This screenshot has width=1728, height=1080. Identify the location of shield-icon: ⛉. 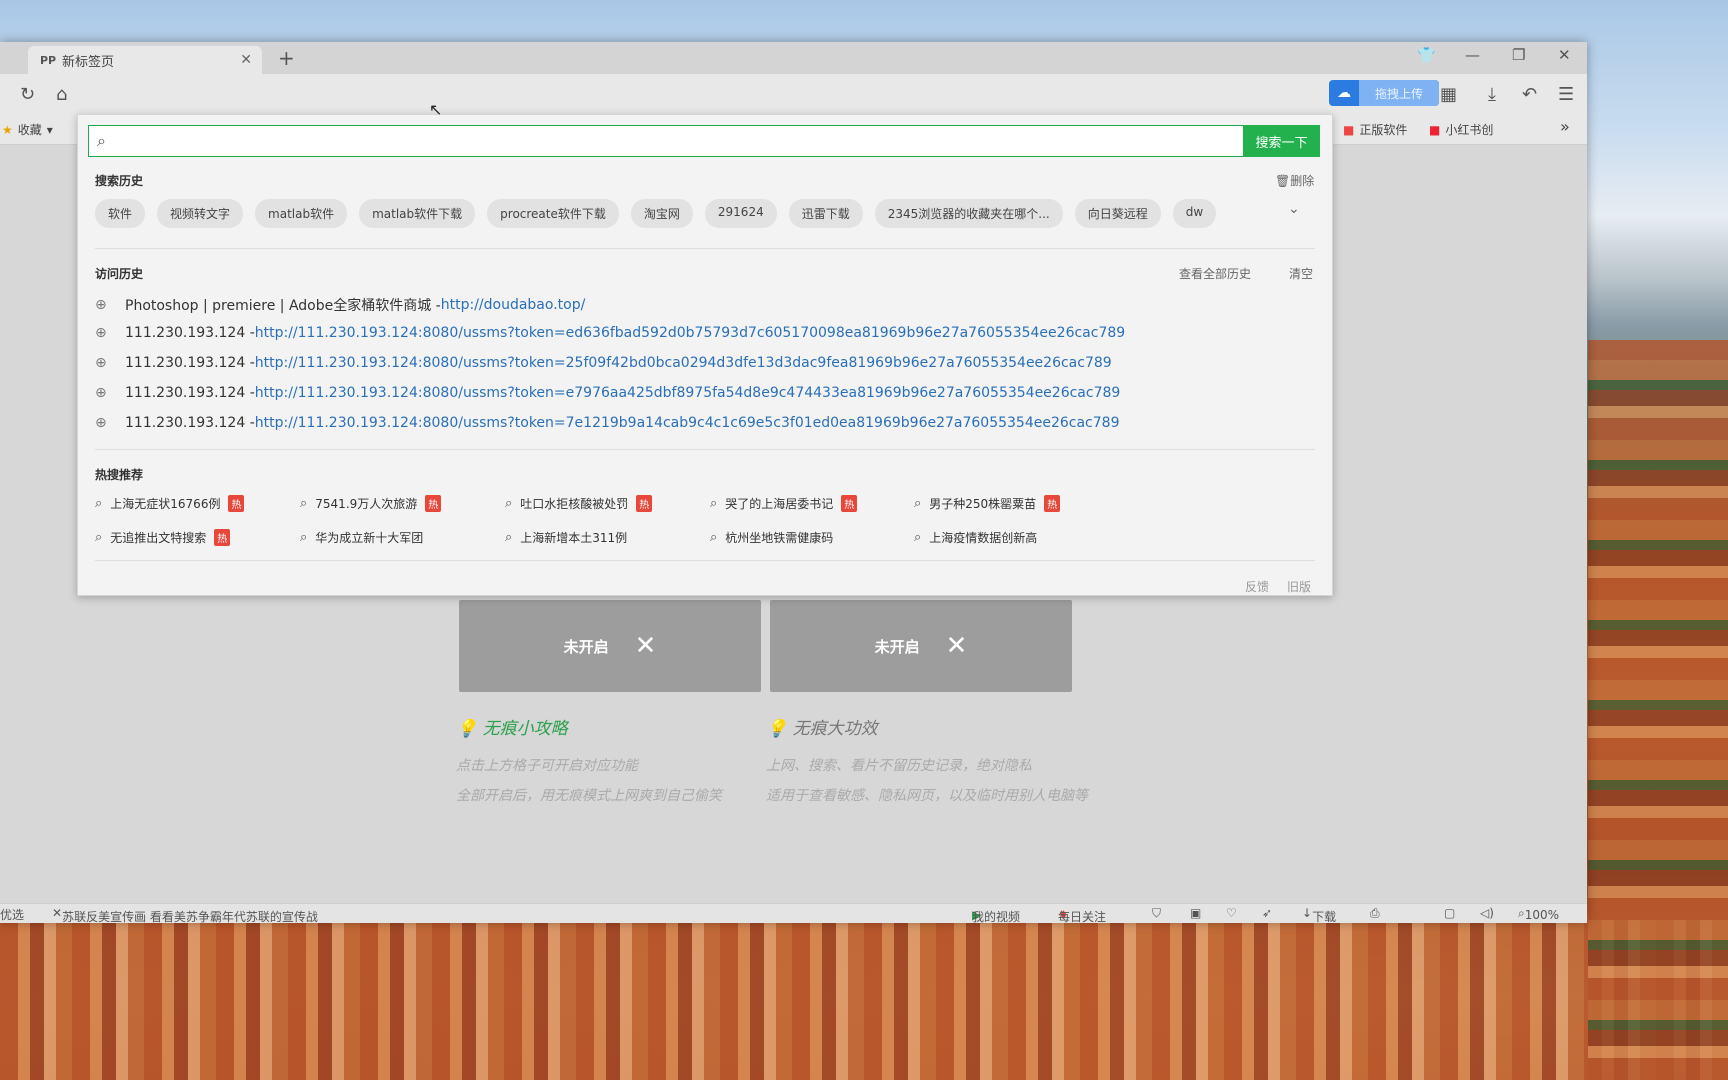
(1156, 913).